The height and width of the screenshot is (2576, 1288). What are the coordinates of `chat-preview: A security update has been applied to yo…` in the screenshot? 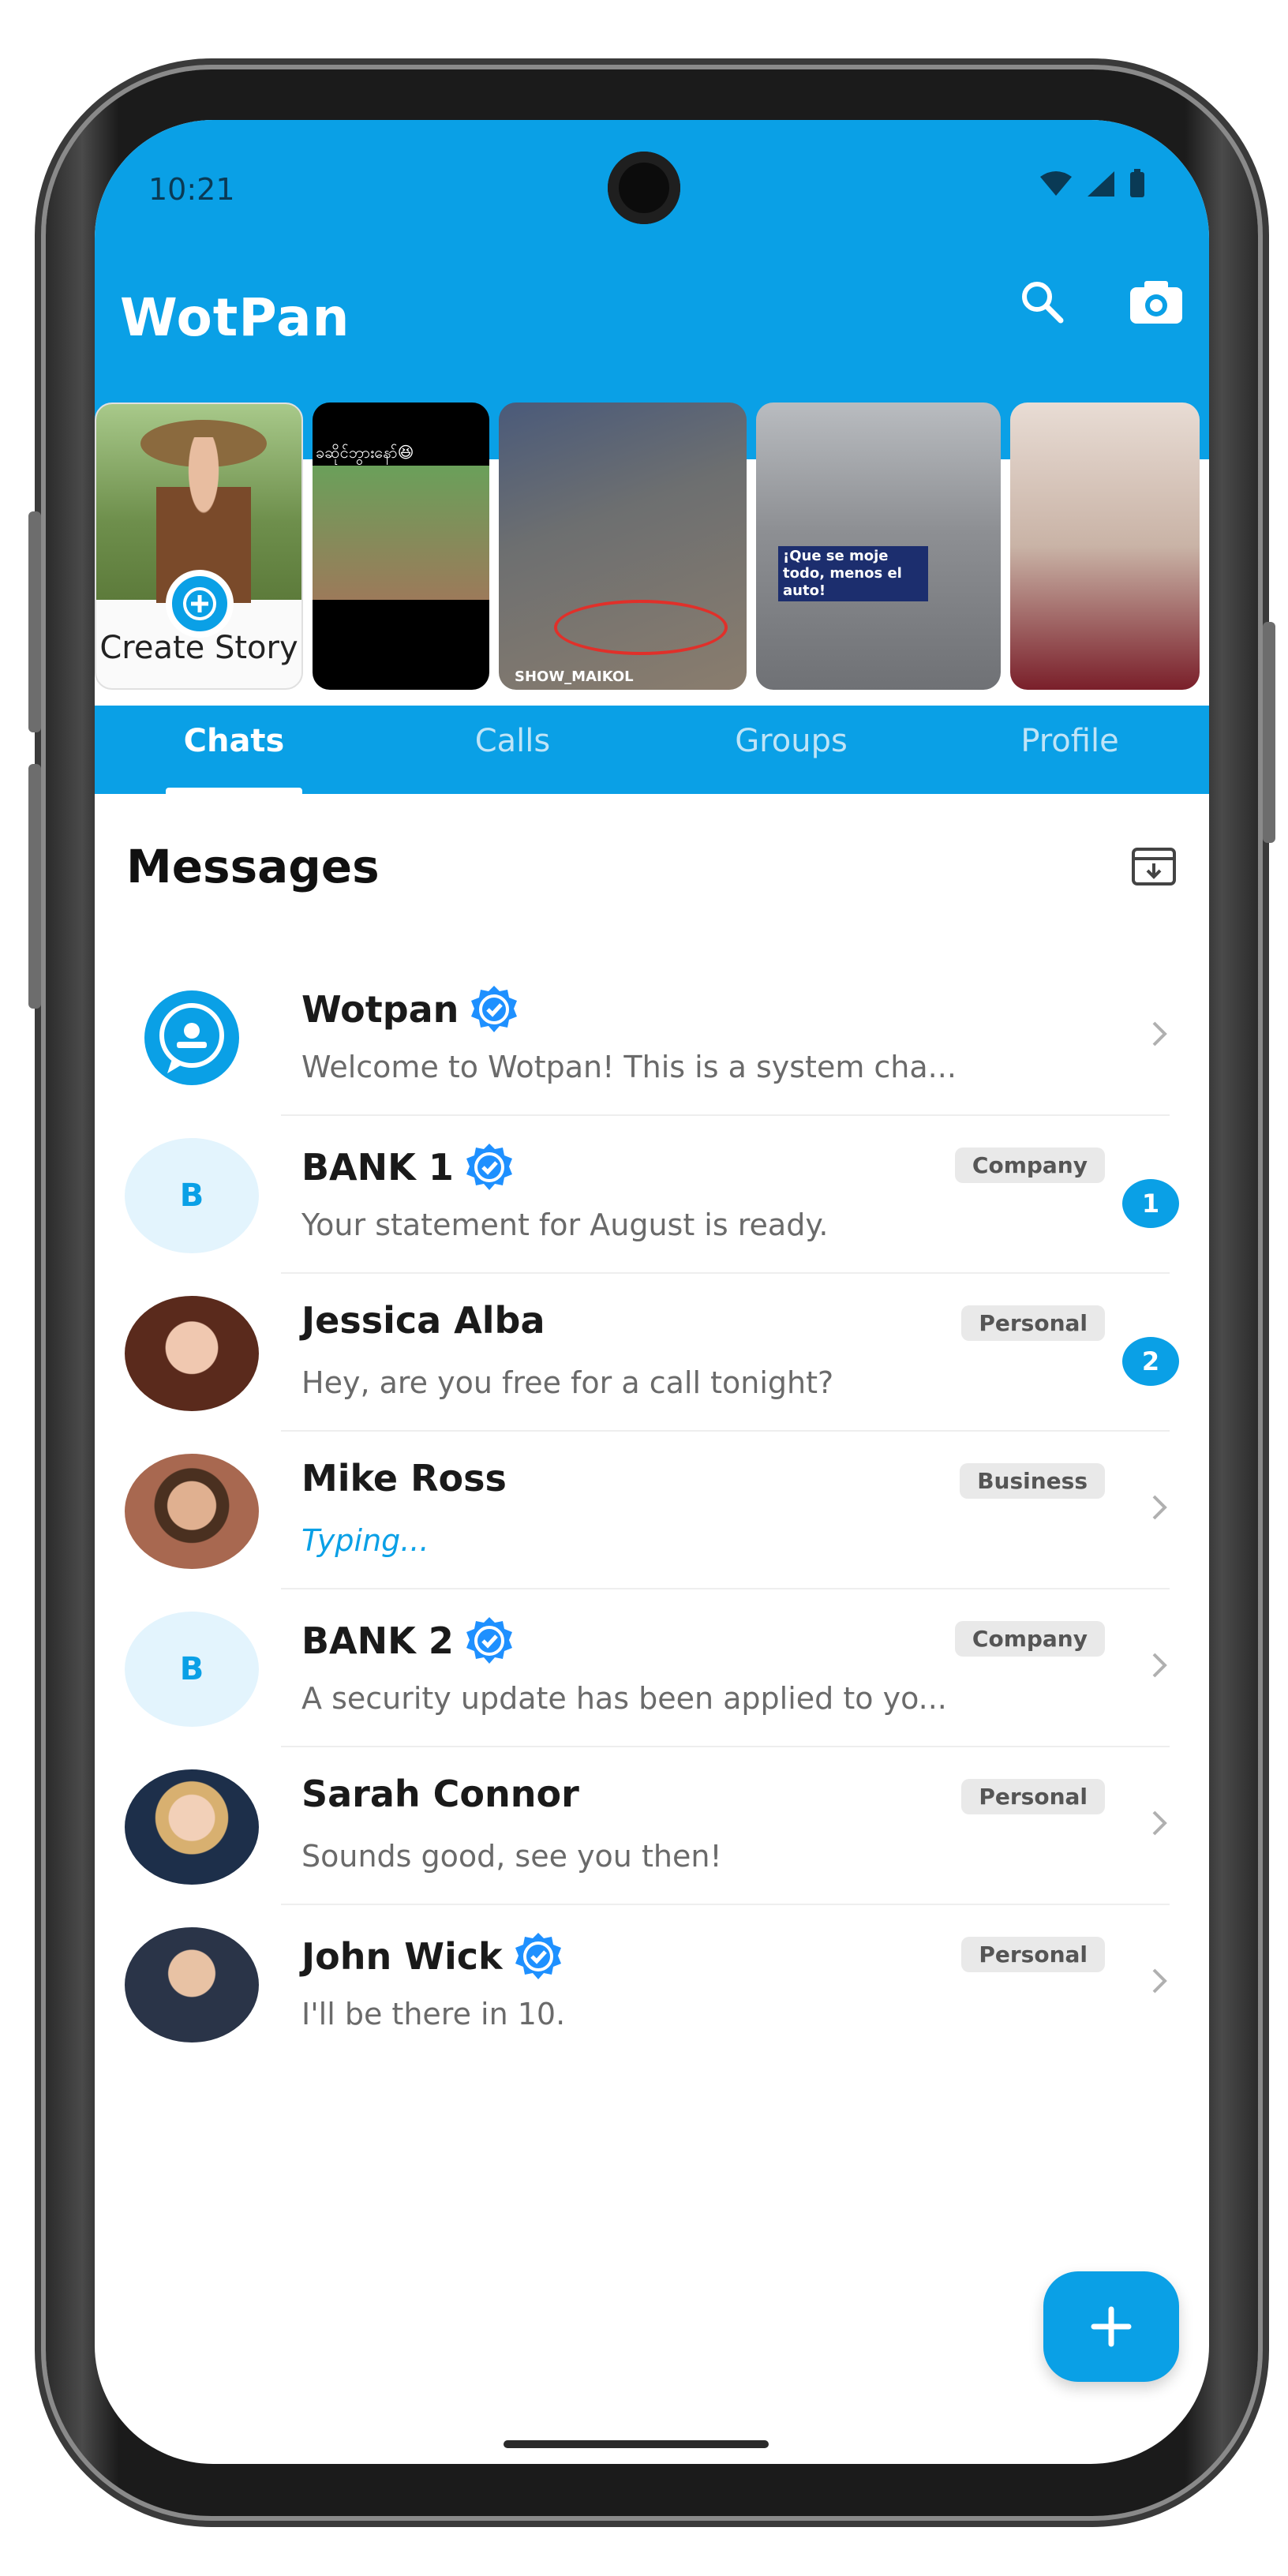 It's located at (624, 1698).